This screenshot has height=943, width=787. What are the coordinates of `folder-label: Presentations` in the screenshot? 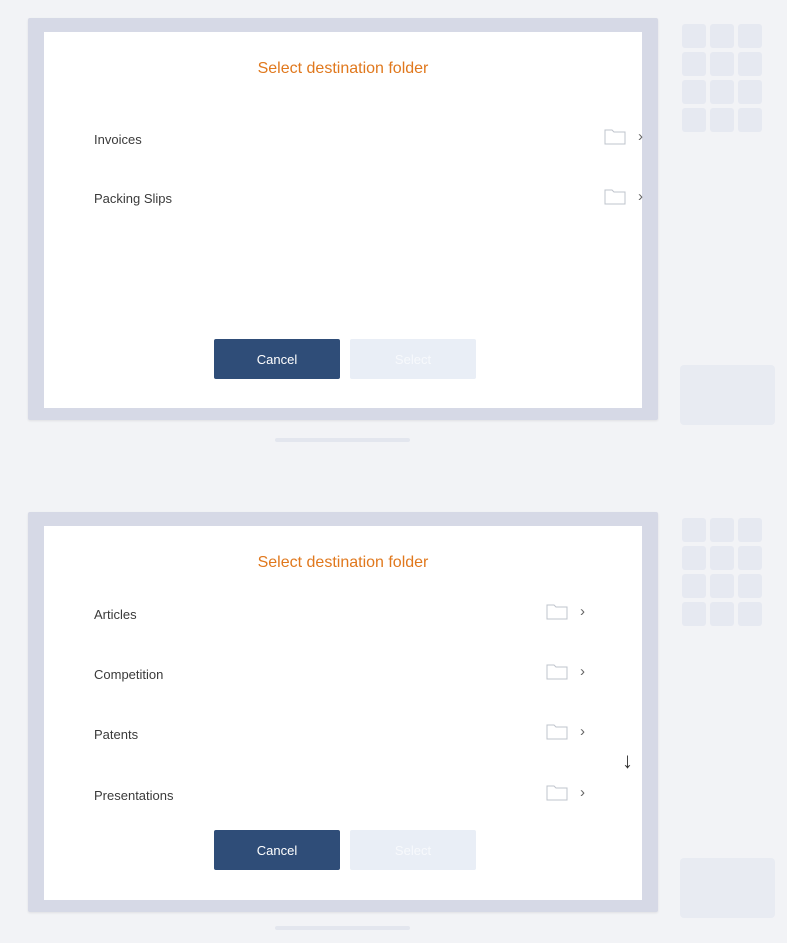 It's located at (134, 795).